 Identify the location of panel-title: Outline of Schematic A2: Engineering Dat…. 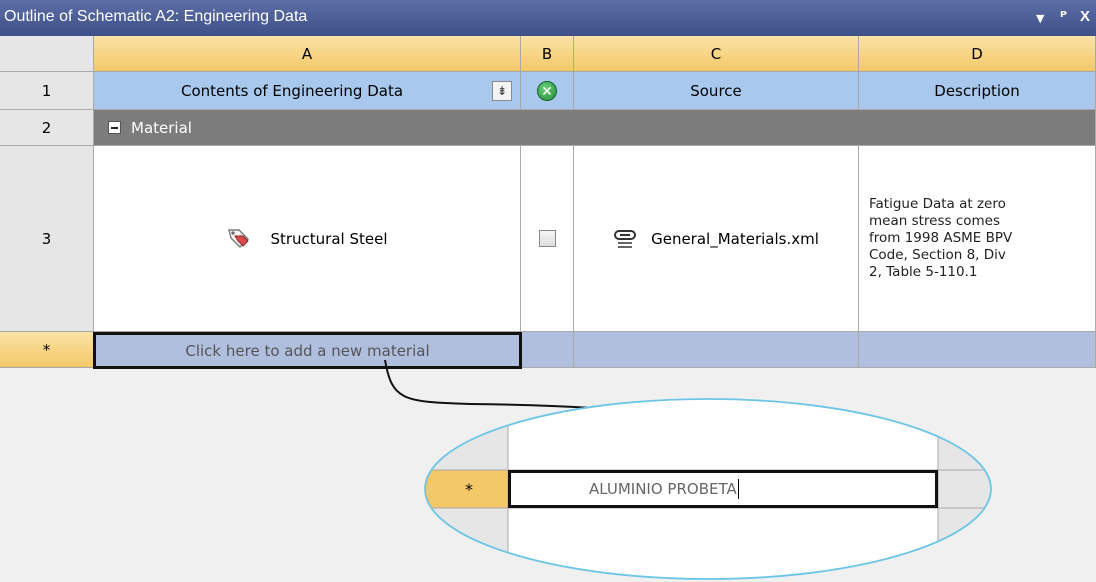
(156, 16).